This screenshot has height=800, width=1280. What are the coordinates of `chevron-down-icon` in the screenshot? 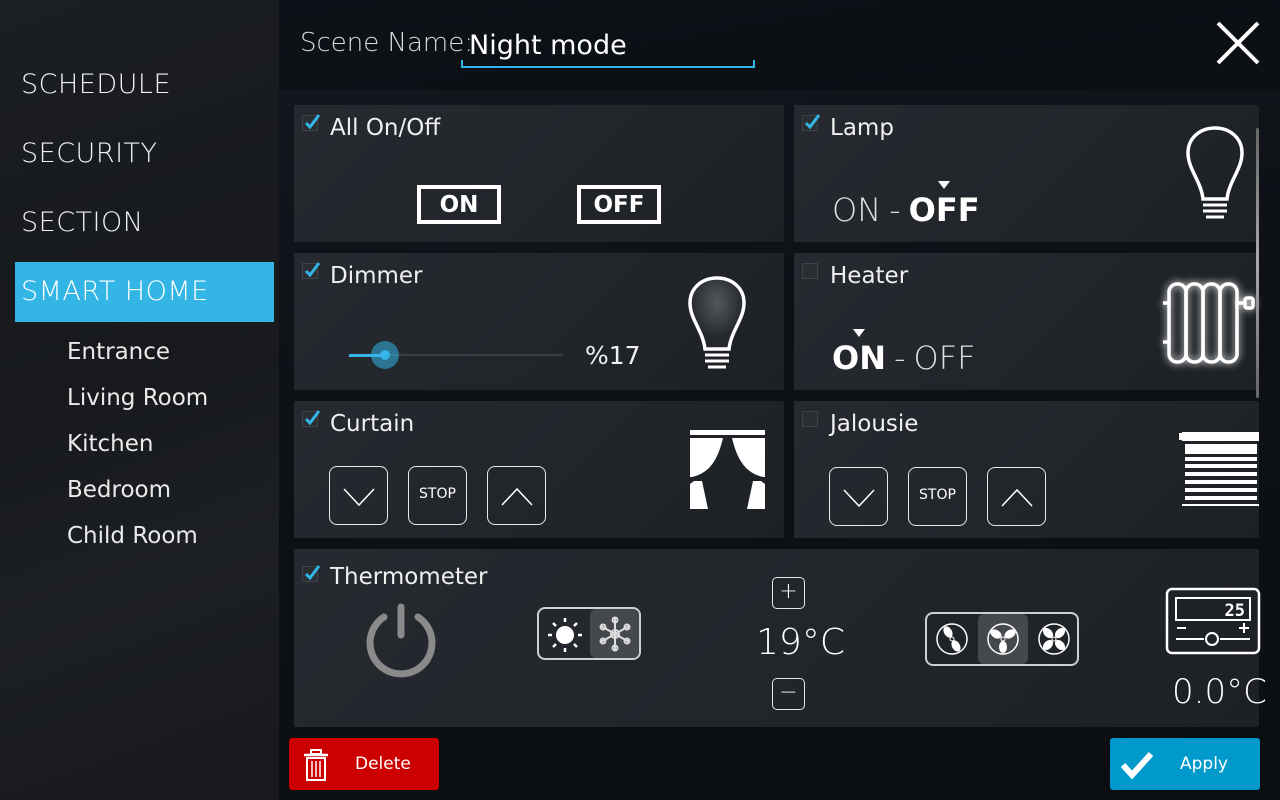 It's located at (859, 498).